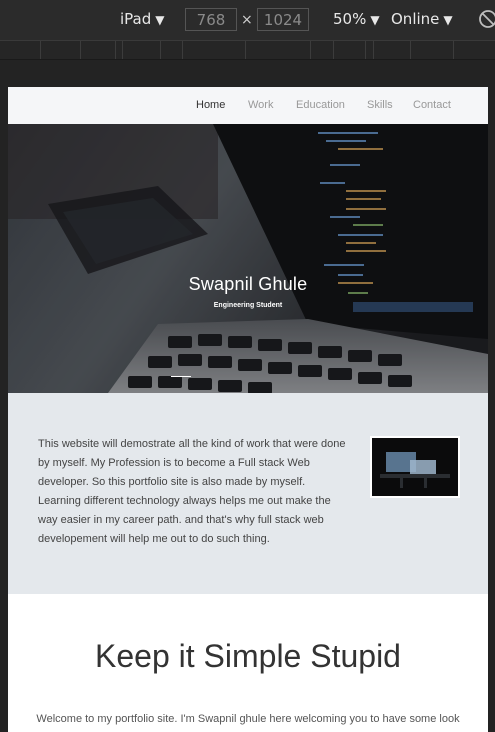  Describe the element at coordinates (260, 105) in the screenshot. I see `nav-work-link: Work` at that location.